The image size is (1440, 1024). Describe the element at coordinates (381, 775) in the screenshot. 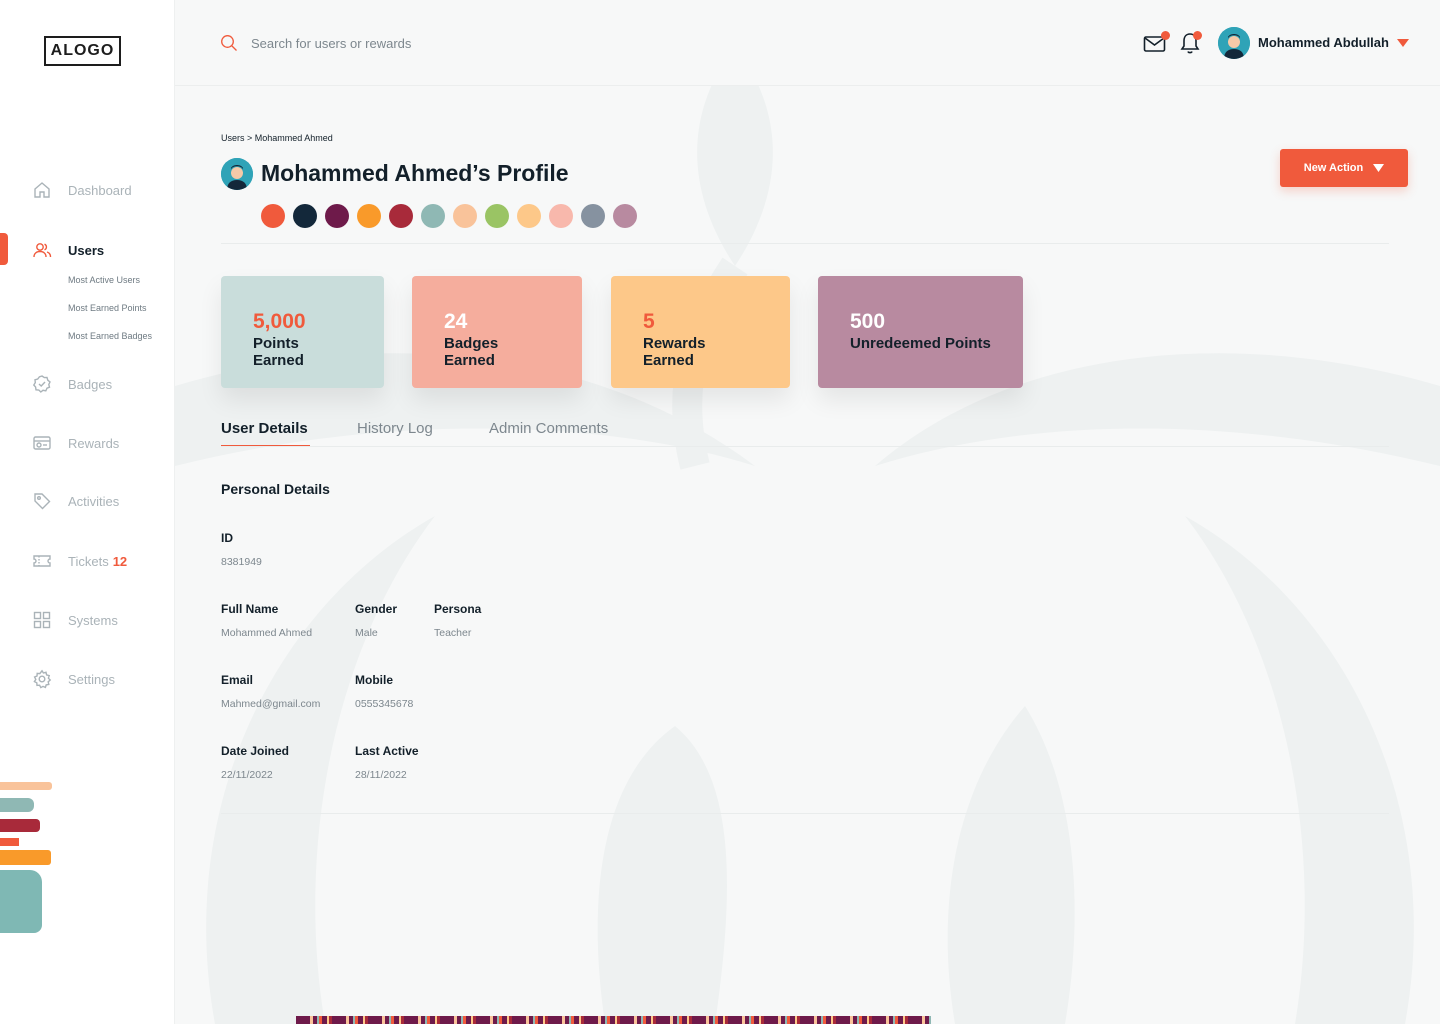

I see `last-active-value: 28/11/2022` at that location.